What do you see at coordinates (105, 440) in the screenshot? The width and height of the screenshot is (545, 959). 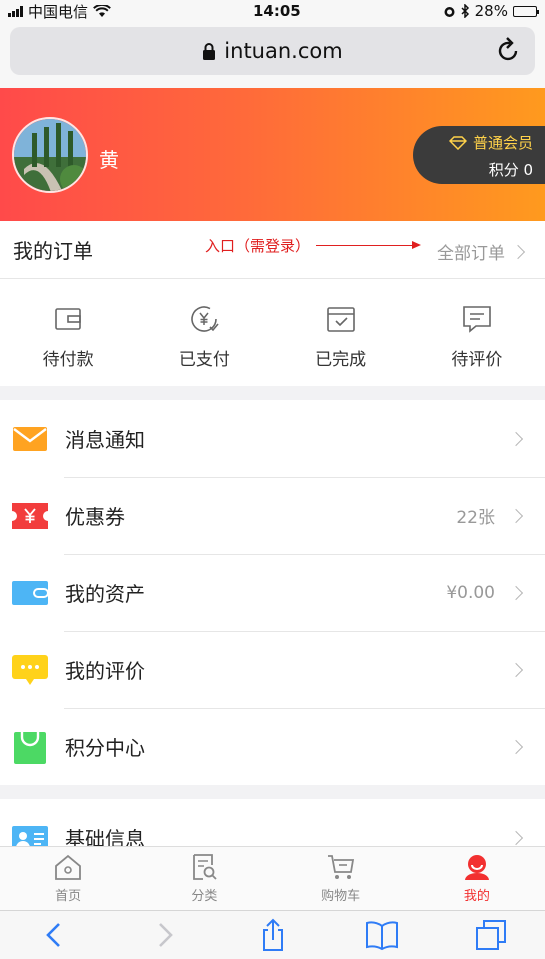 I see `menu-item-label: 消息通知` at bounding box center [105, 440].